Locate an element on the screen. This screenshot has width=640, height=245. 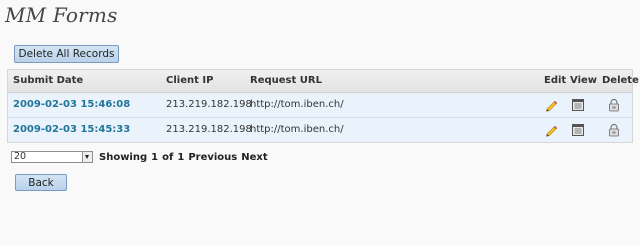
showing-label: Showing is located at coordinates (123, 157).